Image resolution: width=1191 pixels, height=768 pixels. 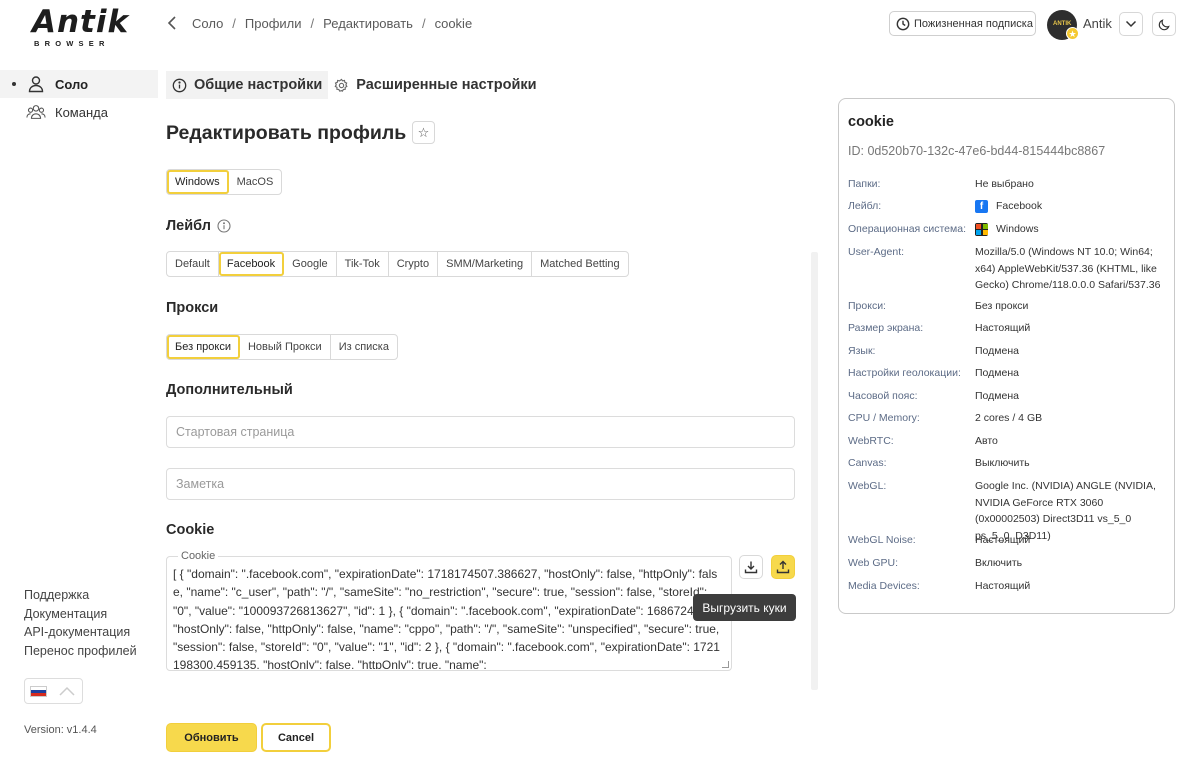 What do you see at coordinates (876, 252) in the screenshot?
I see `info-key: User-Agent:` at bounding box center [876, 252].